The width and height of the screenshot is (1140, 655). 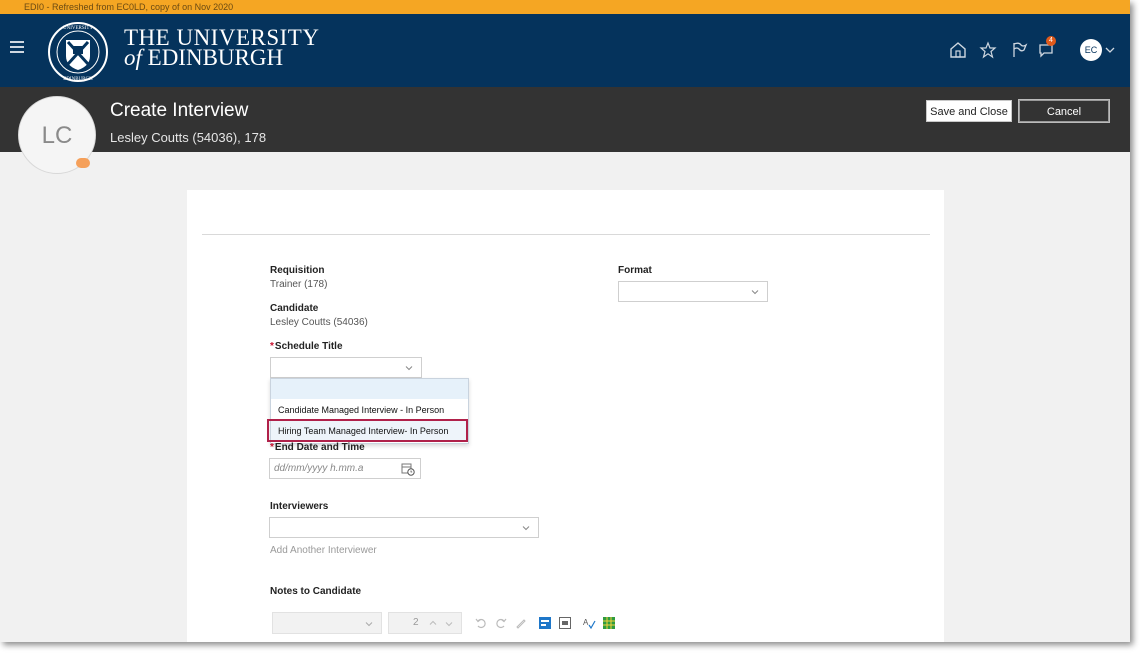 I want to click on calendar-clock-icon, so click(x=408, y=469).